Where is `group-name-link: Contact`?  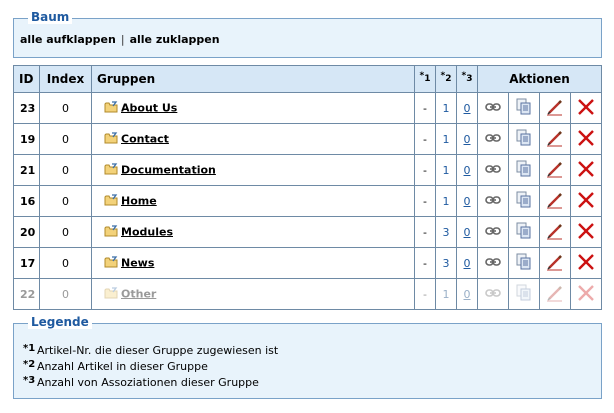 group-name-link: Contact is located at coordinates (145, 138).